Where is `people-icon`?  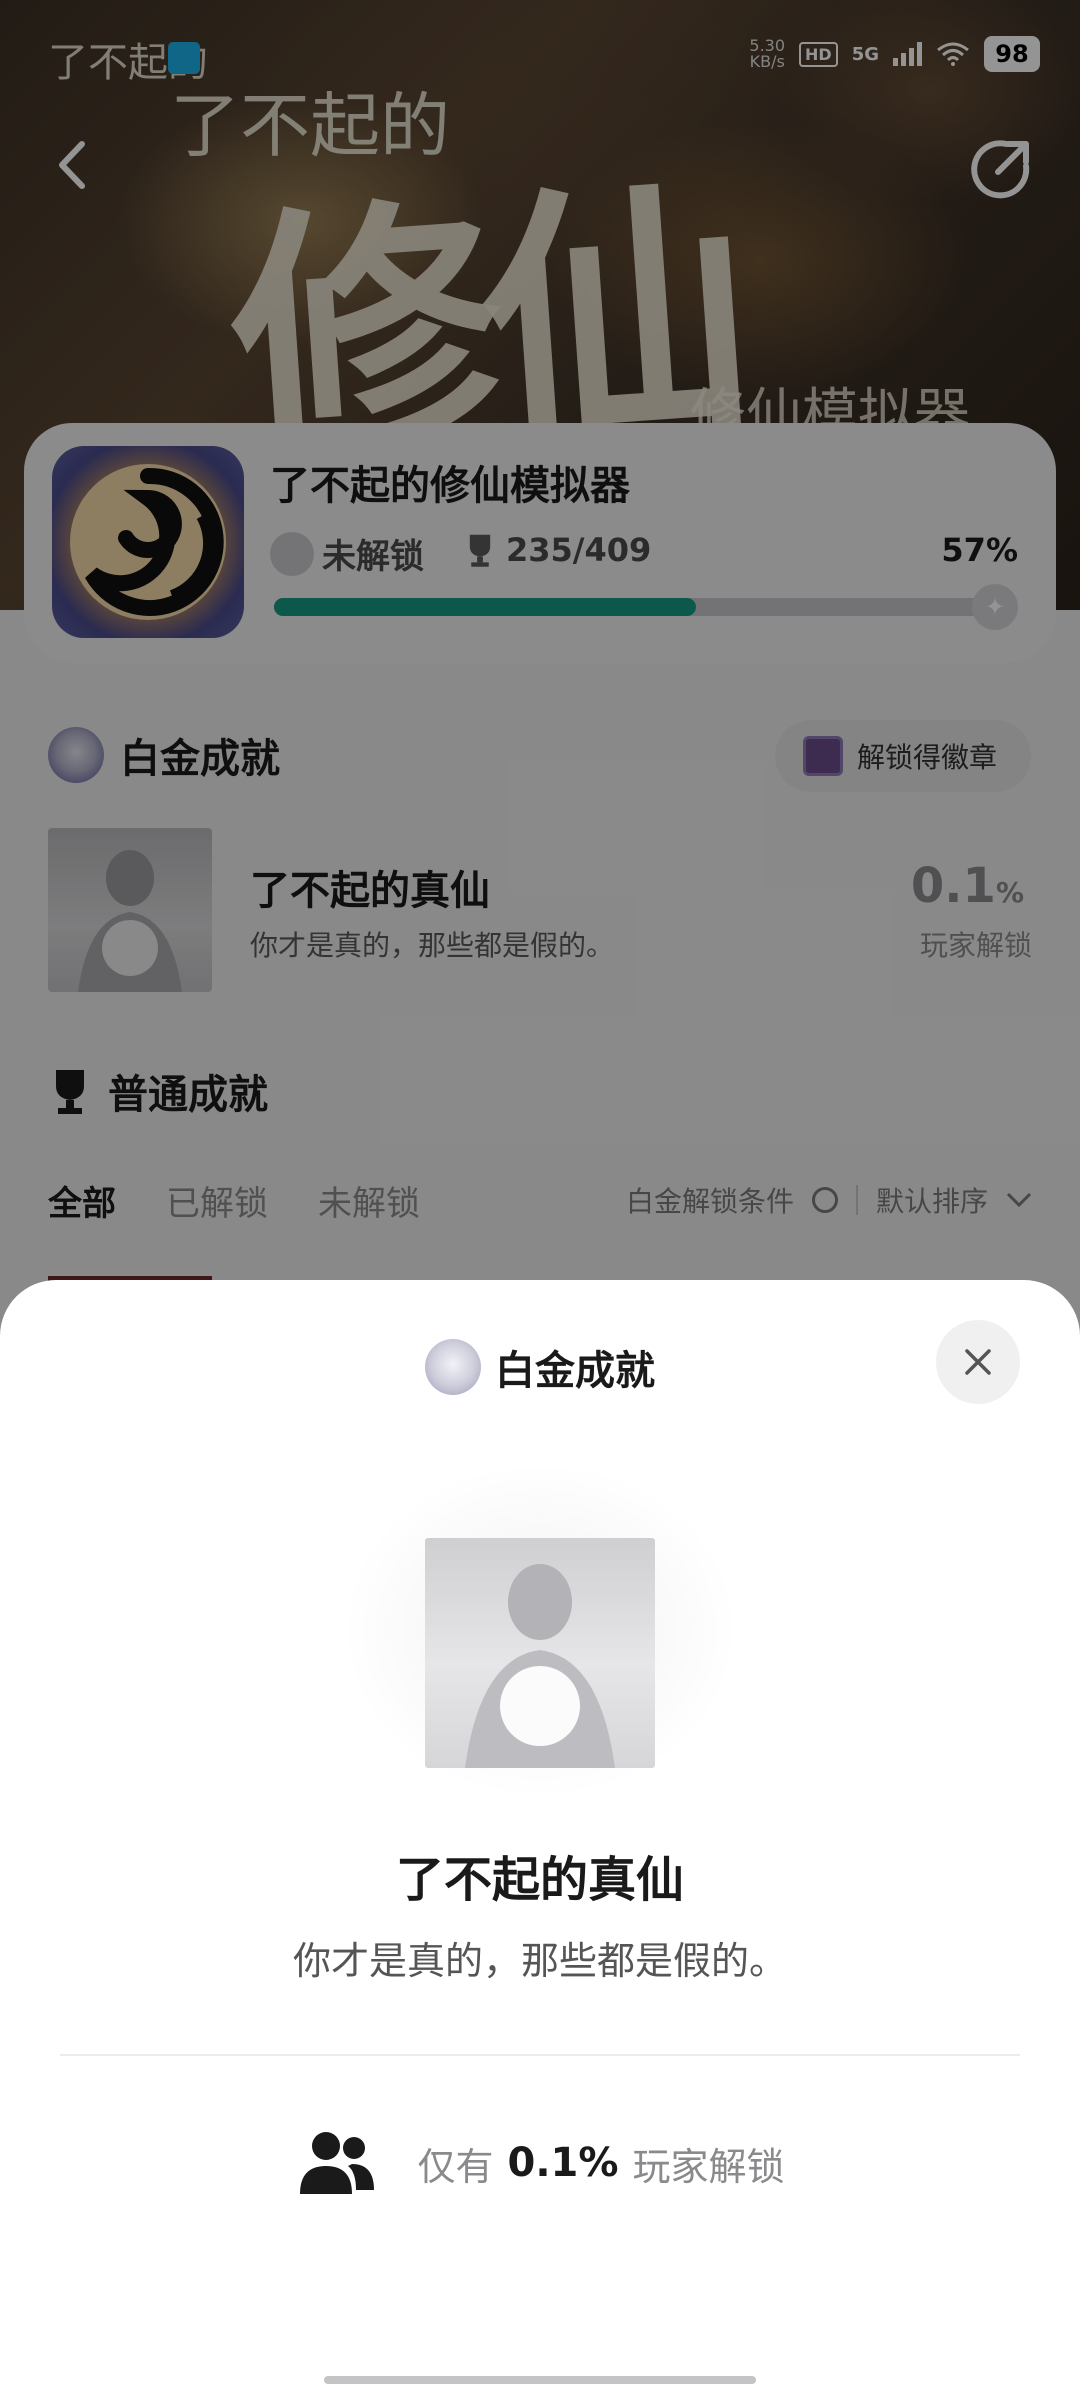
people-icon is located at coordinates (336, 2163).